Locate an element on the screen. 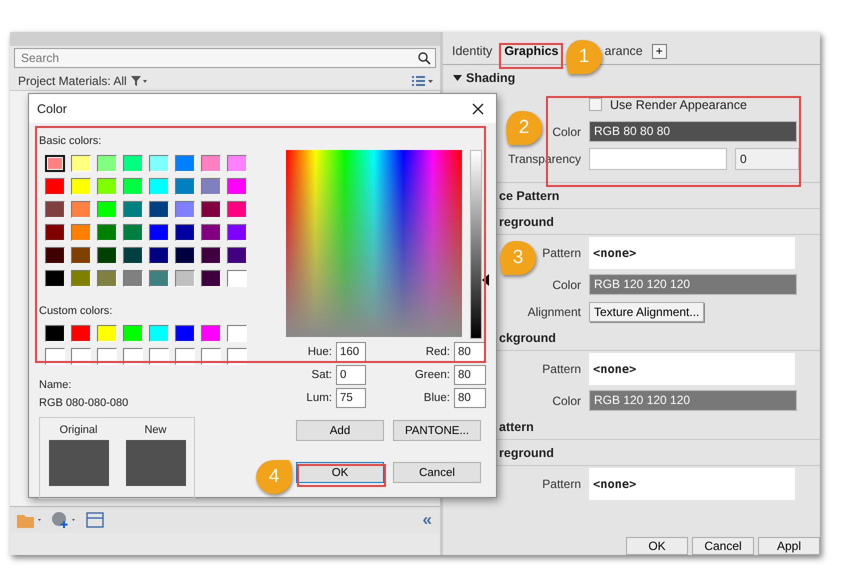 The width and height of the screenshot is (856, 583). expand-arrow-icon is located at coordinates (457, 78).